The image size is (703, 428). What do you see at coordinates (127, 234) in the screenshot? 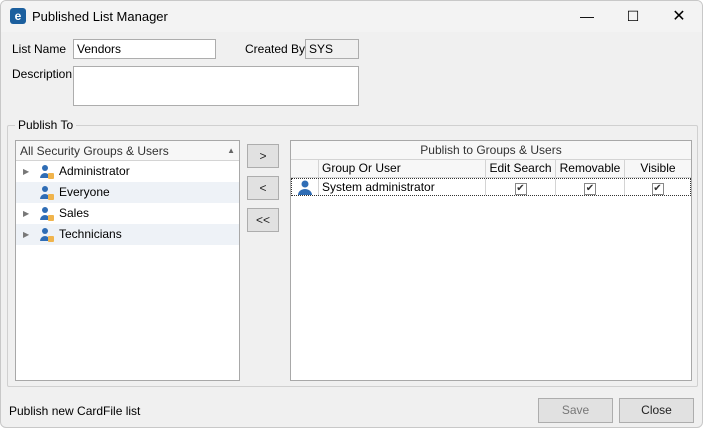
I see `tree-item-technicians: ▶ Technicians` at bounding box center [127, 234].